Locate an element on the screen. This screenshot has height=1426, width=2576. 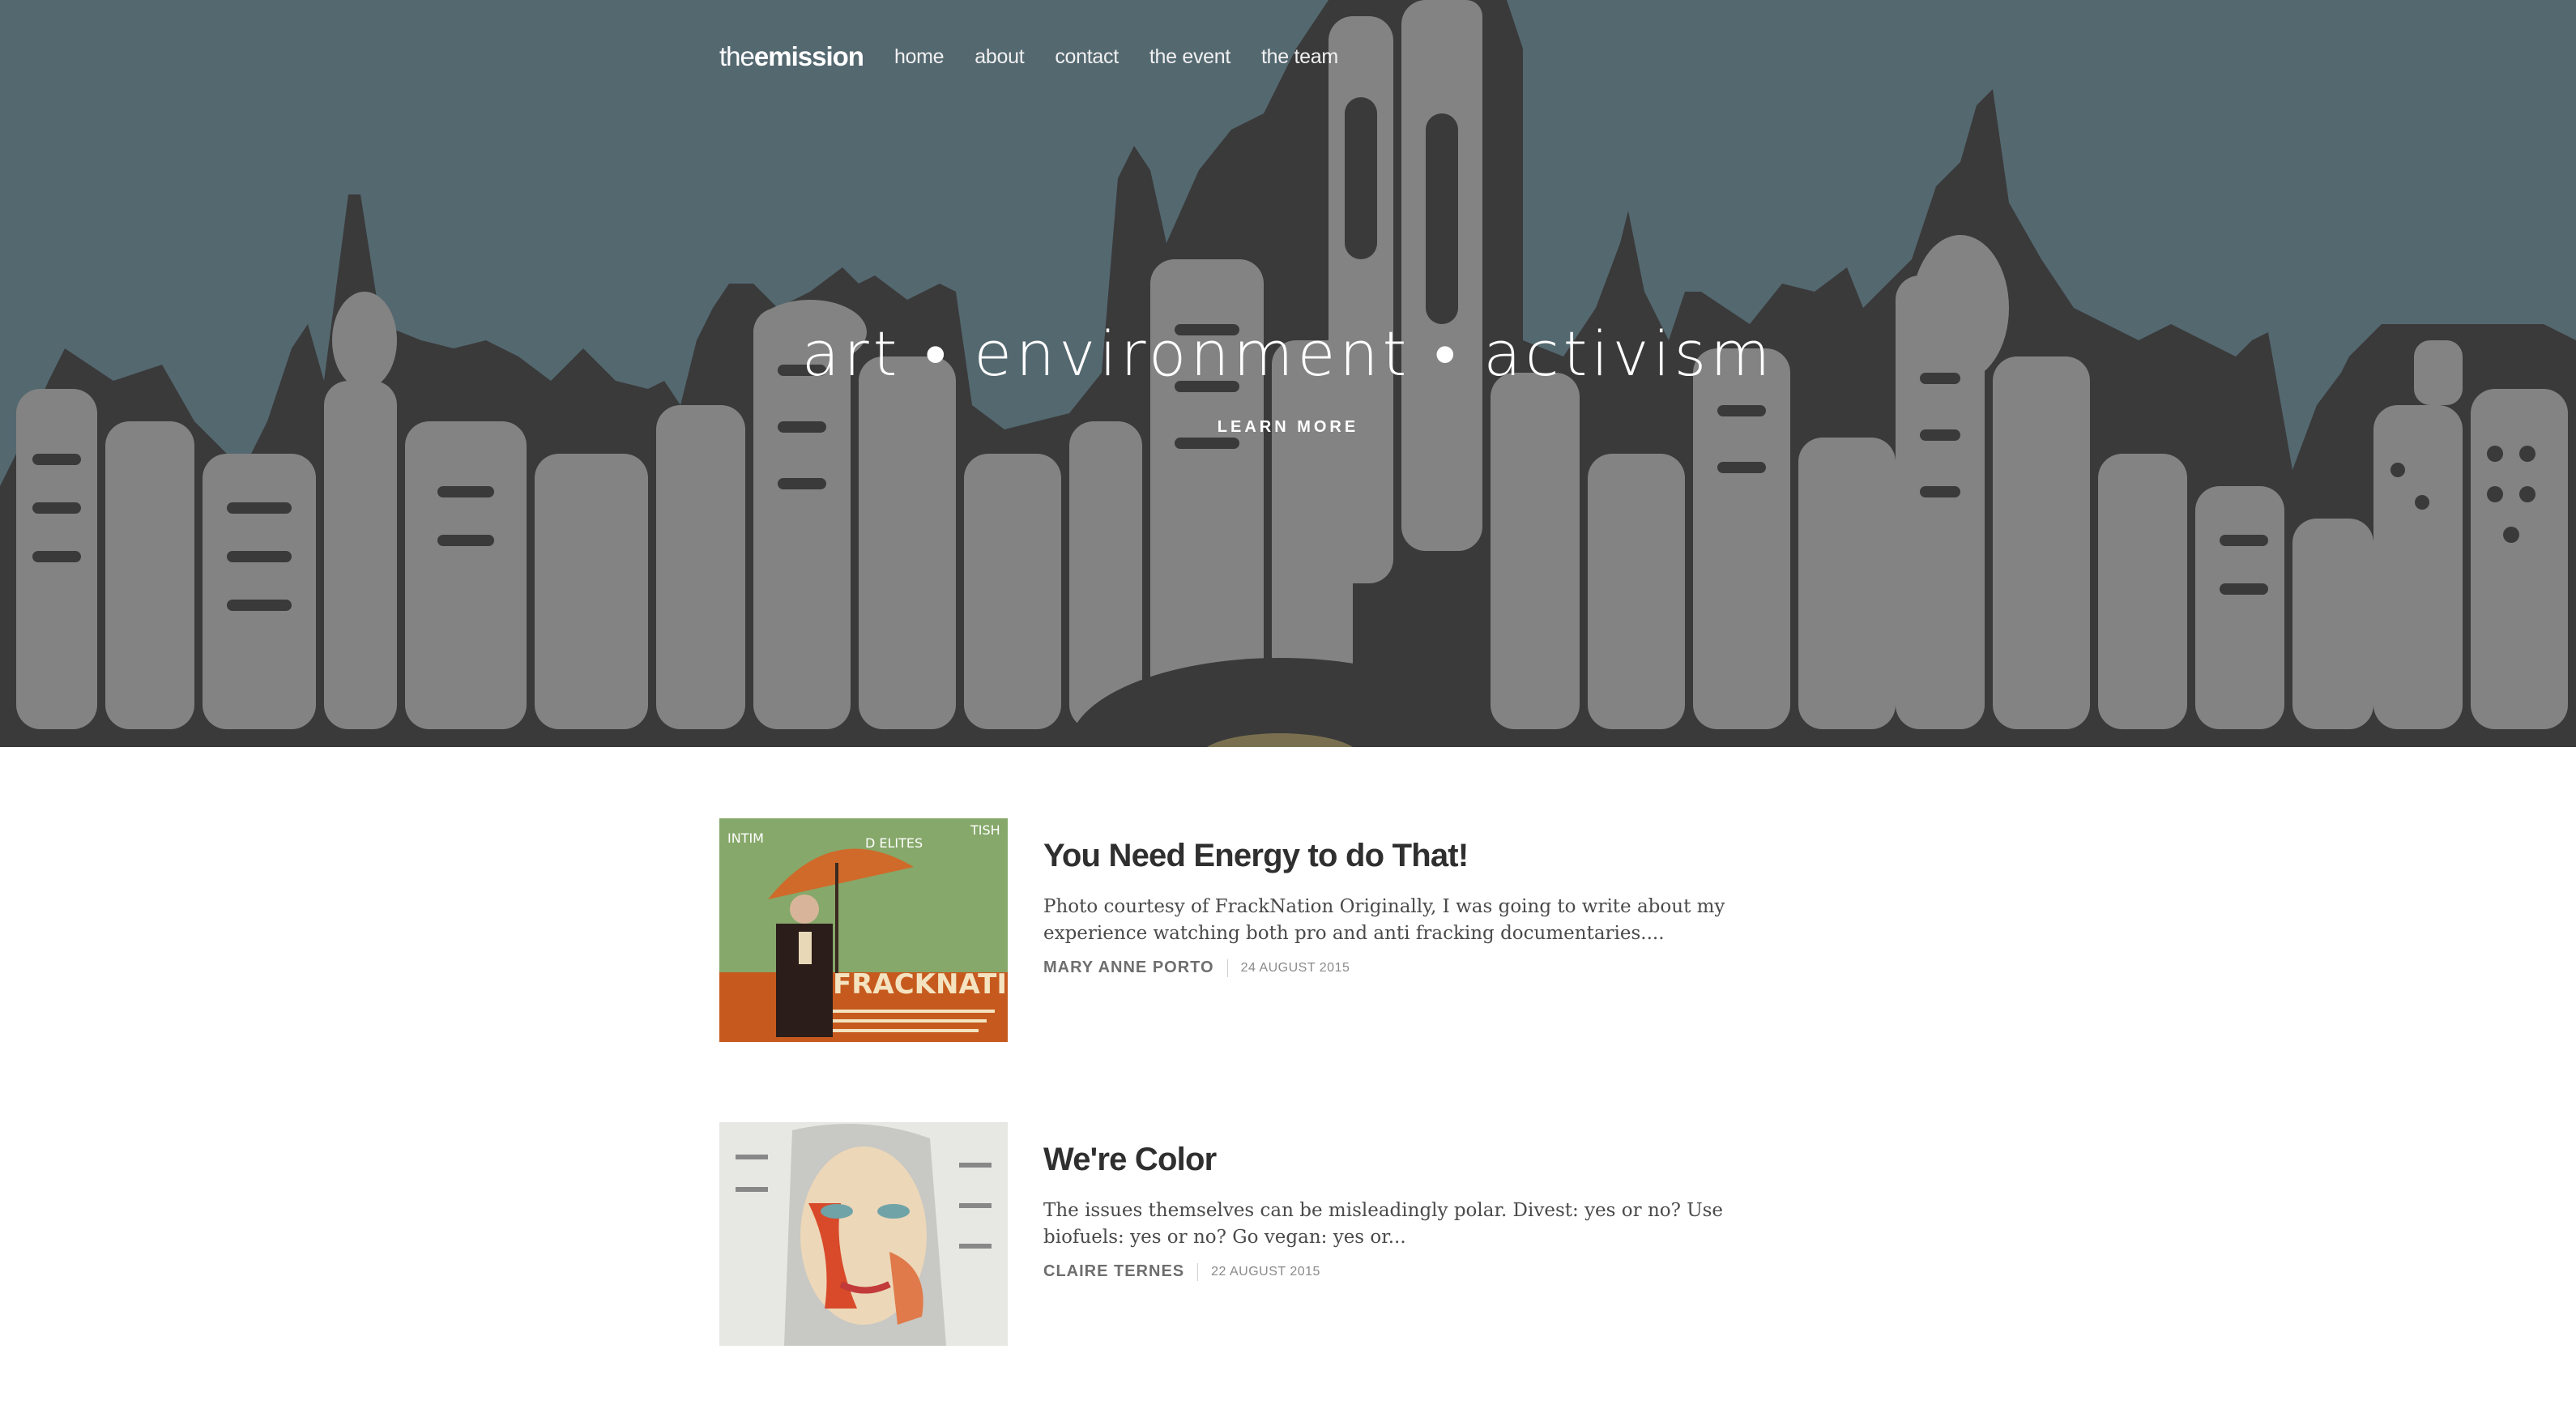
post-author: MARY ANNE PORTO is located at coordinates (1128, 967).